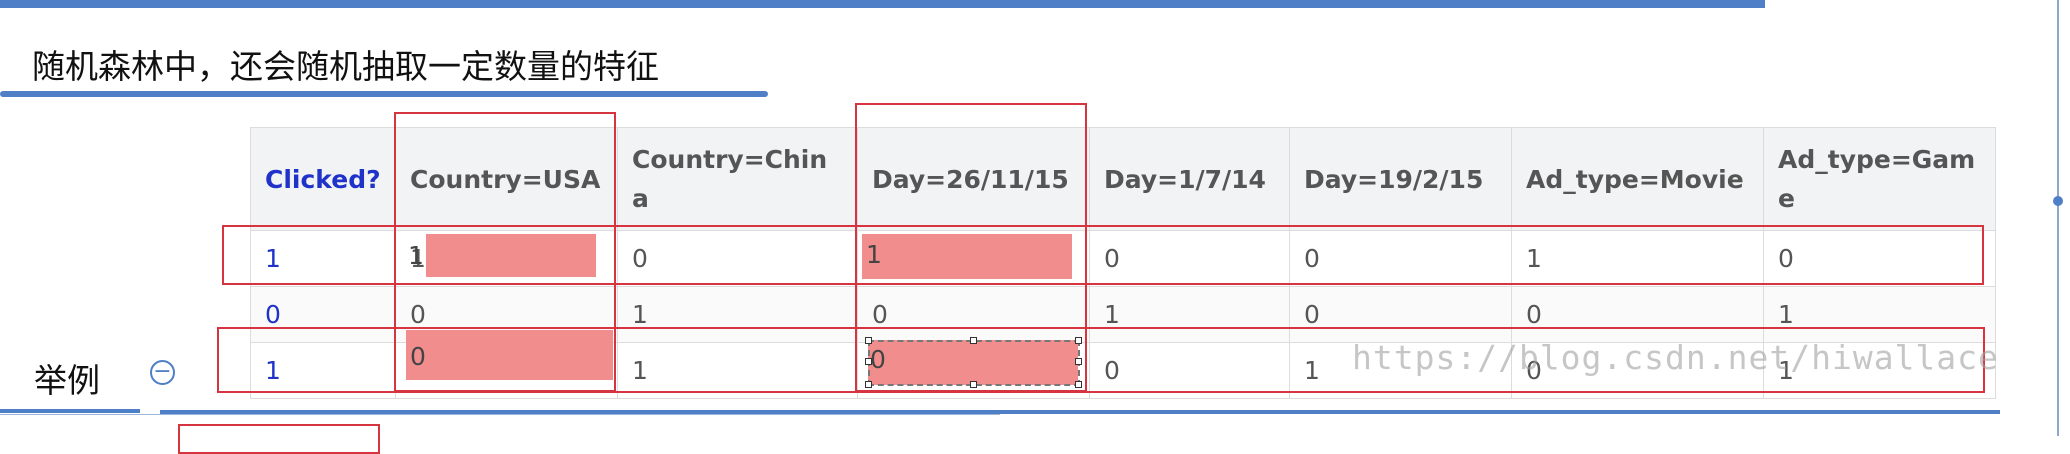 This screenshot has width=2070, height=454. Describe the element at coordinates (1400, 179) in the screenshot. I see `column-header: Day=19/2/15` at that location.